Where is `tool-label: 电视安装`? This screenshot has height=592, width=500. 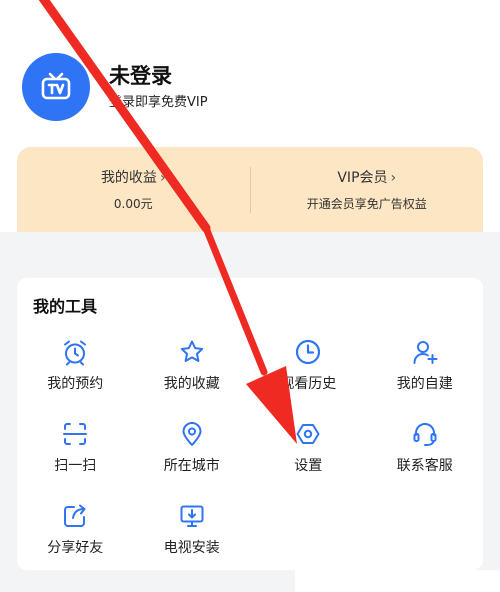 tool-label: 电视安装 is located at coordinates (191, 548).